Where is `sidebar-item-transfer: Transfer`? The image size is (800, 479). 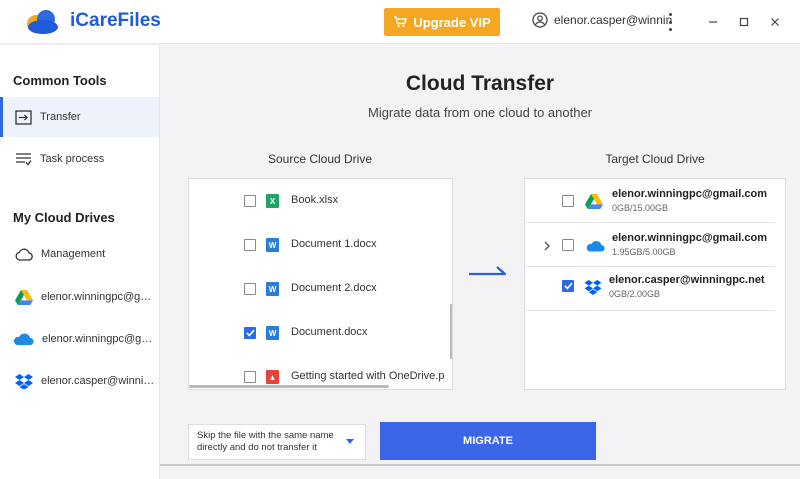 sidebar-item-transfer: Transfer is located at coordinates (79, 117).